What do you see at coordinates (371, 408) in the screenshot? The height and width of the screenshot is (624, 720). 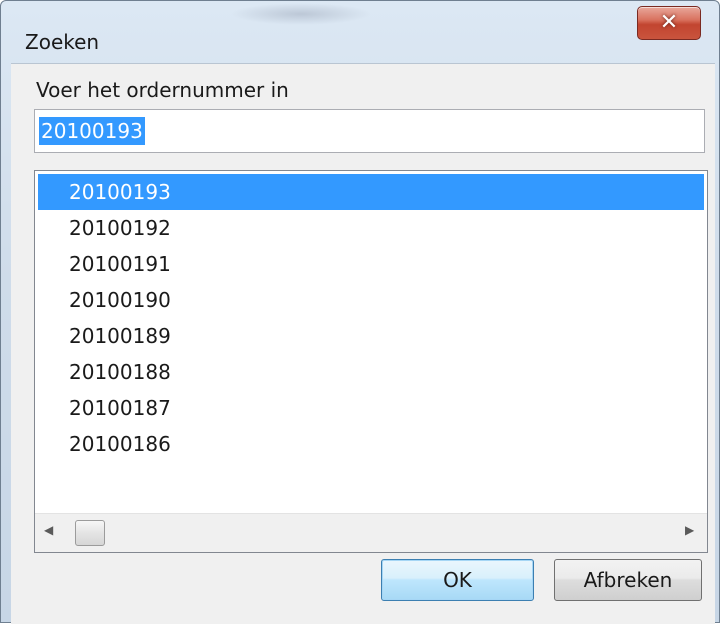 I see `list-item: 20100187` at bounding box center [371, 408].